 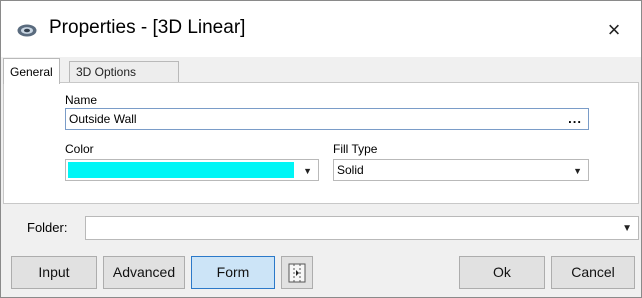 I want to click on tab-3d-options: 3D Options, so click(x=124, y=72).